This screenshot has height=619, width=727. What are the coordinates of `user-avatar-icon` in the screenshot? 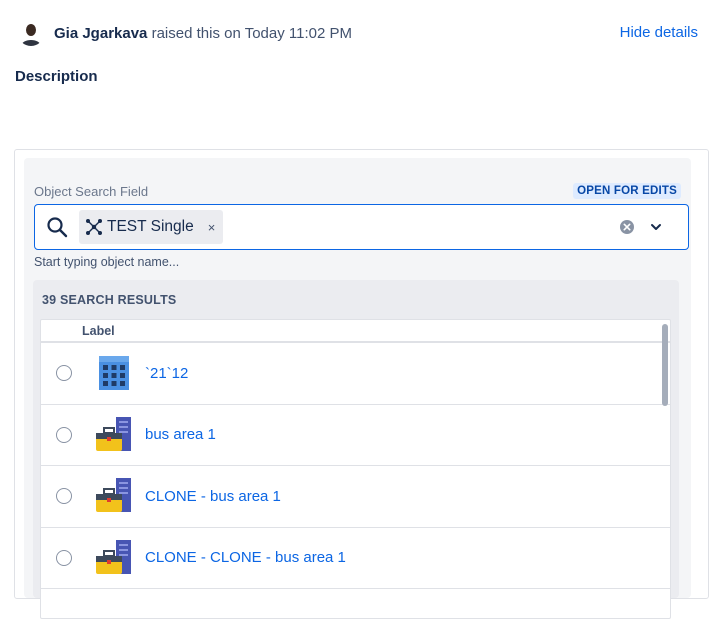 It's located at (31, 33).